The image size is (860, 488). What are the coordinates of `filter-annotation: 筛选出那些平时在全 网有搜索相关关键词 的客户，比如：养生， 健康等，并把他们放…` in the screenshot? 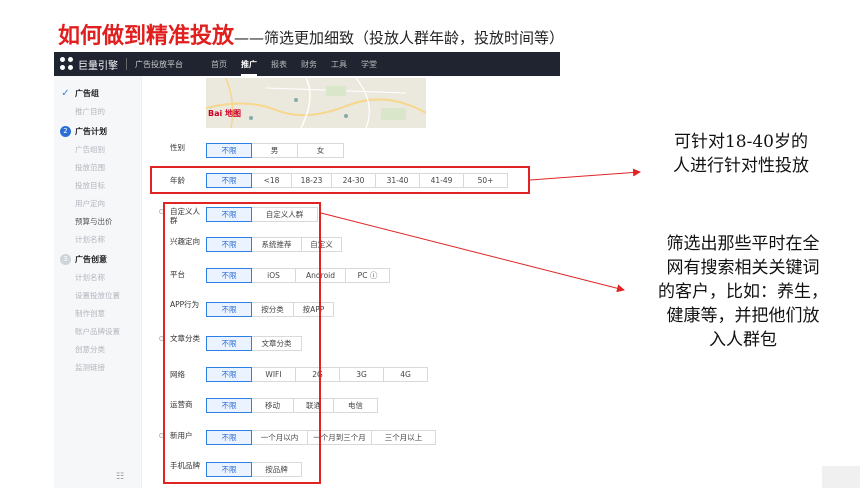 It's located at (743, 292).